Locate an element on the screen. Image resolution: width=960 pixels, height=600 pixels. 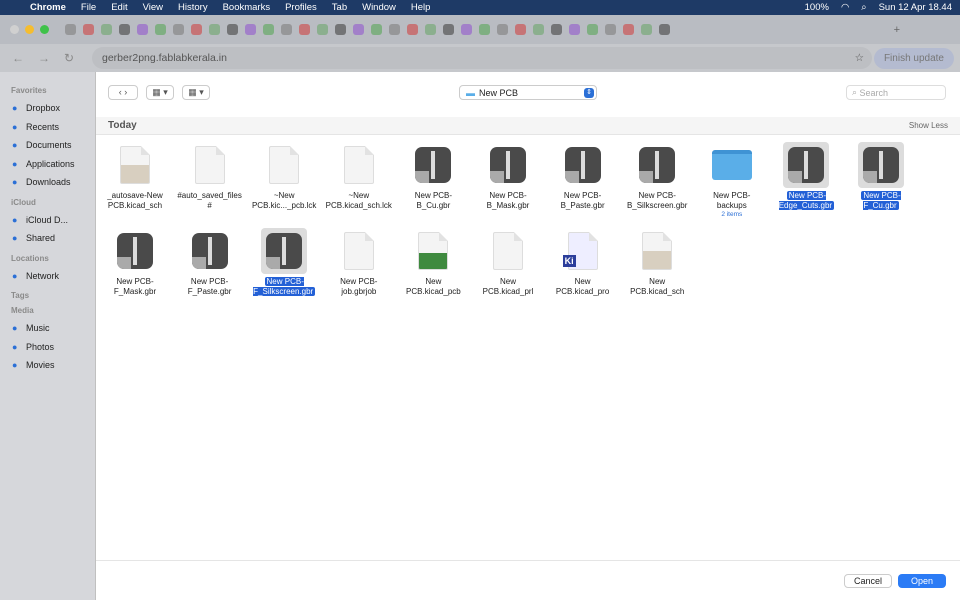
file-item: New PCB- Edge_Cuts.gbr is located at coordinates (806, 176).